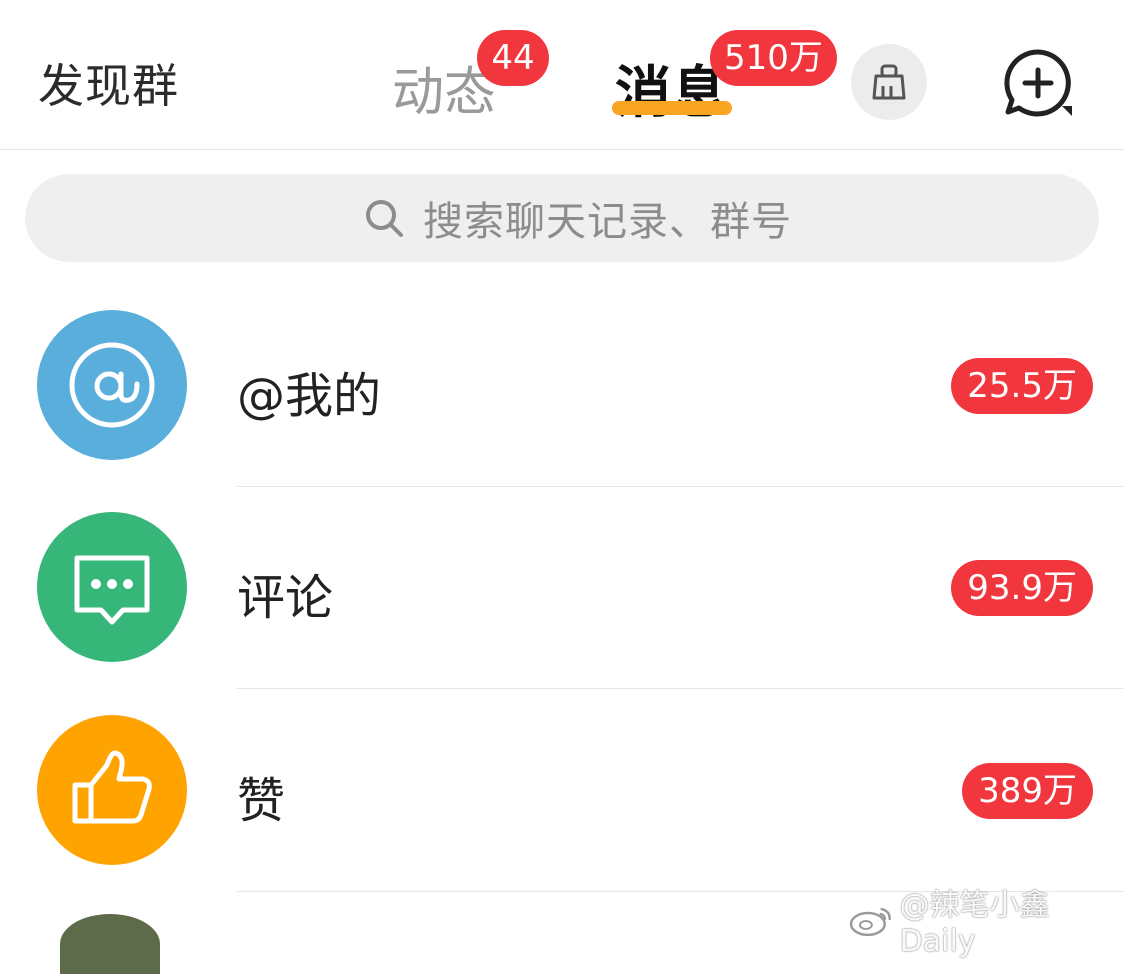 Image resolution: width=1124 pixels, height=974 pixels. Describe the element at coordinates (1027, 791) in the screenshot. I see `unread-count-badge: 389万` at that location.